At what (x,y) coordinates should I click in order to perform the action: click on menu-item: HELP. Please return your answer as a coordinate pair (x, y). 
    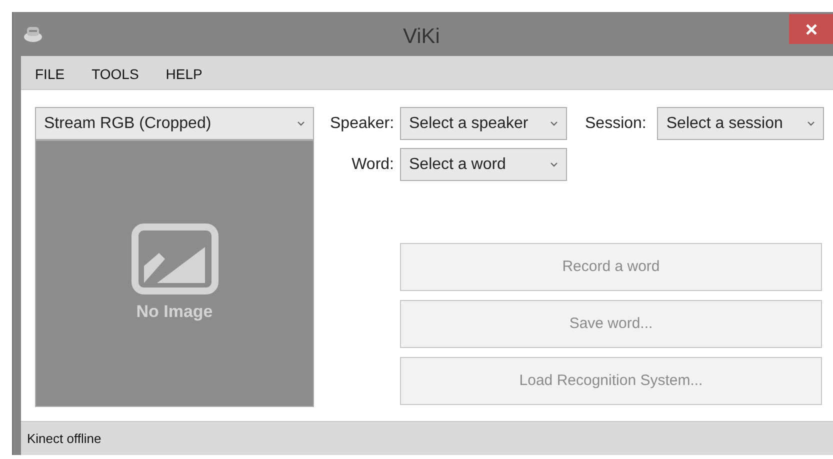
    Looking at the image, I should click on (184, 74).